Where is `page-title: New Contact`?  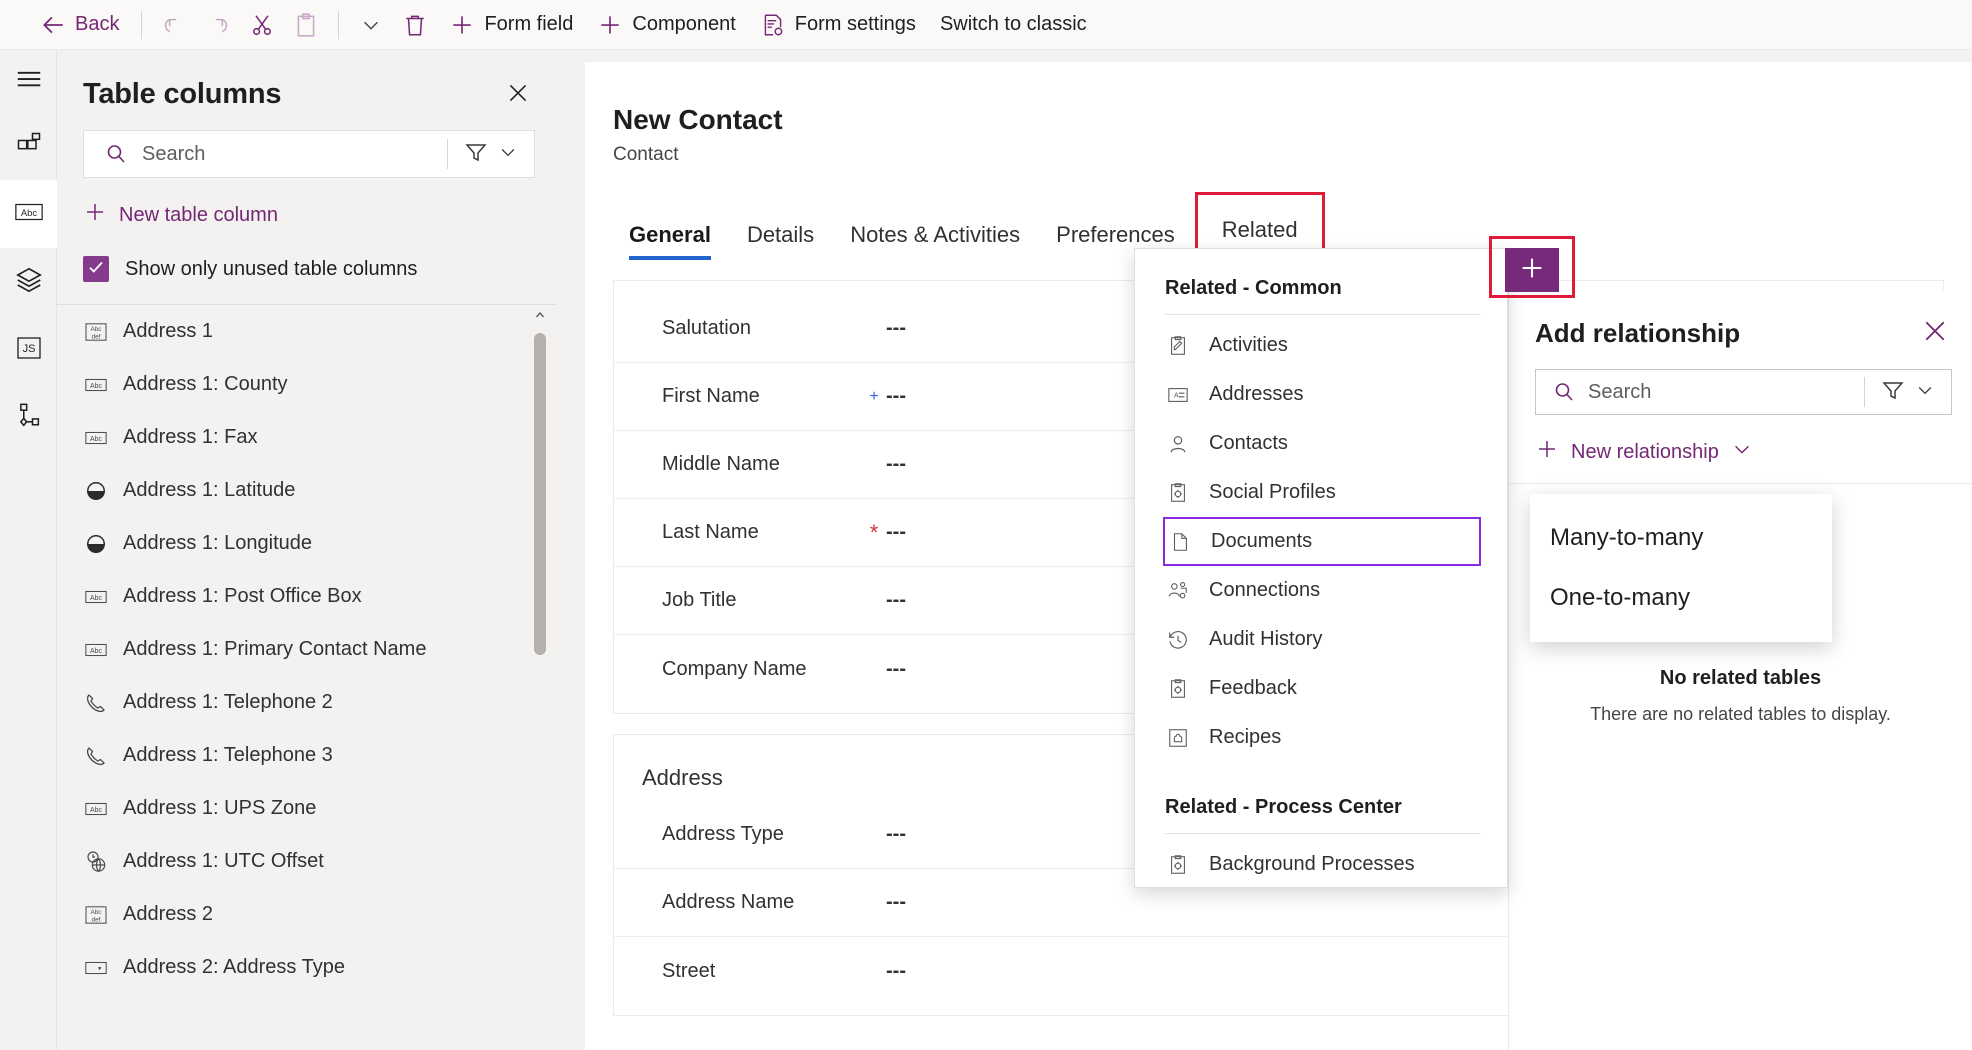 page-title: New Contact is located at coordinates (698, 119).